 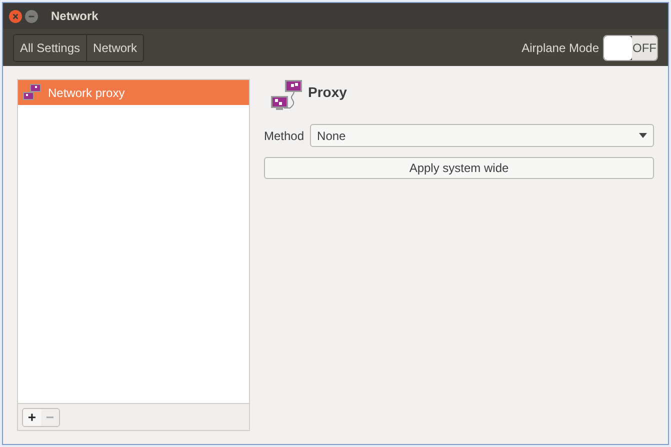 I want to click on network-proxy-icon, so click(x=32, y=92).